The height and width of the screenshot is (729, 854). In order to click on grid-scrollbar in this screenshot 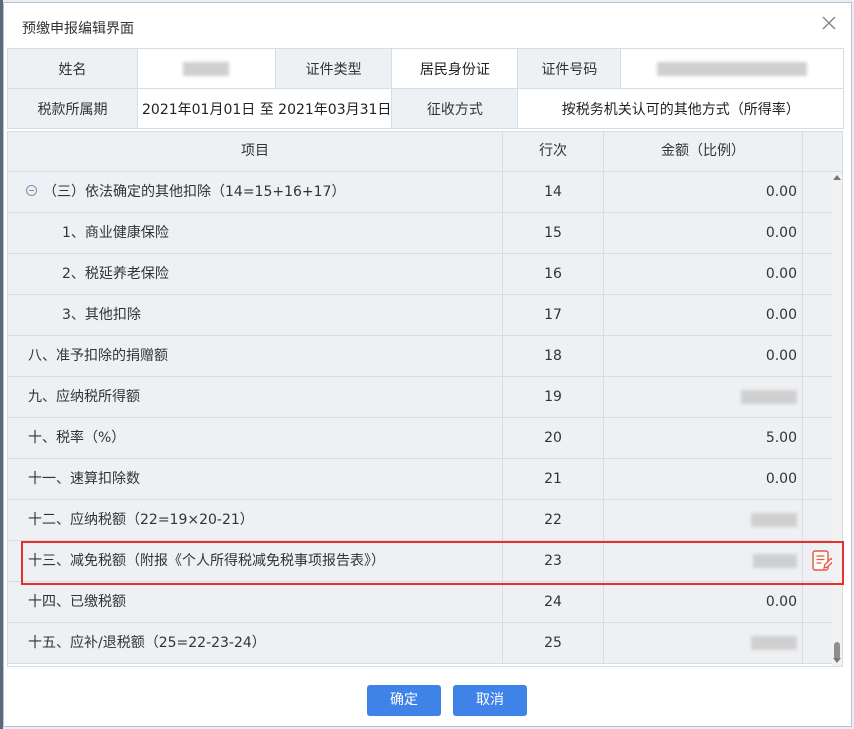, I will do `click(837, 419)`.